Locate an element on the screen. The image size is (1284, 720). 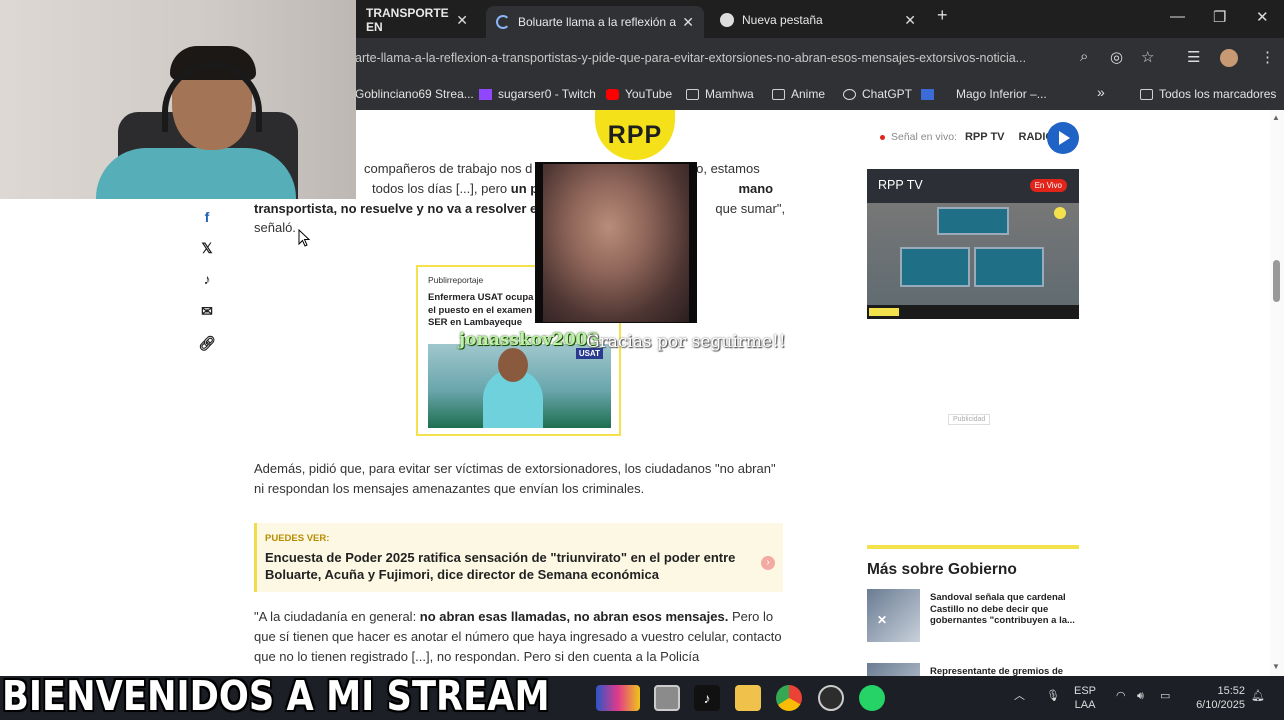
live-badge: En Vivo is located at coordinates (1048, 185).